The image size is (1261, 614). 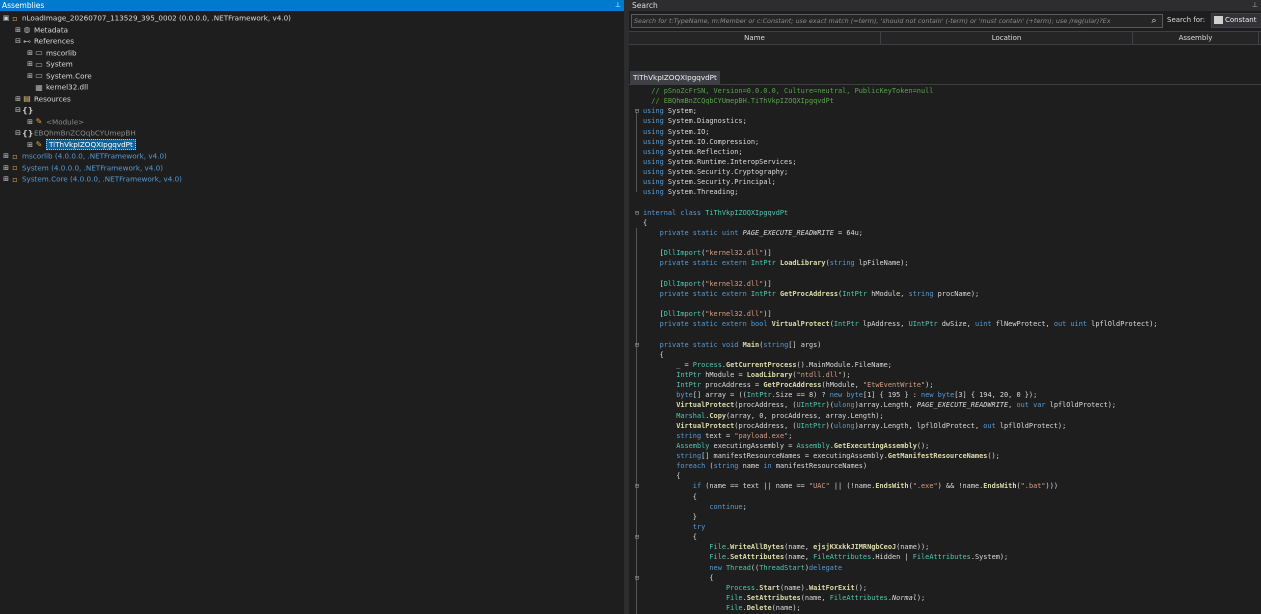 What do you see at coordinates (1007, 38) in the screenshot?
I see `column-location: Location` at bounding box center [1007, 38].